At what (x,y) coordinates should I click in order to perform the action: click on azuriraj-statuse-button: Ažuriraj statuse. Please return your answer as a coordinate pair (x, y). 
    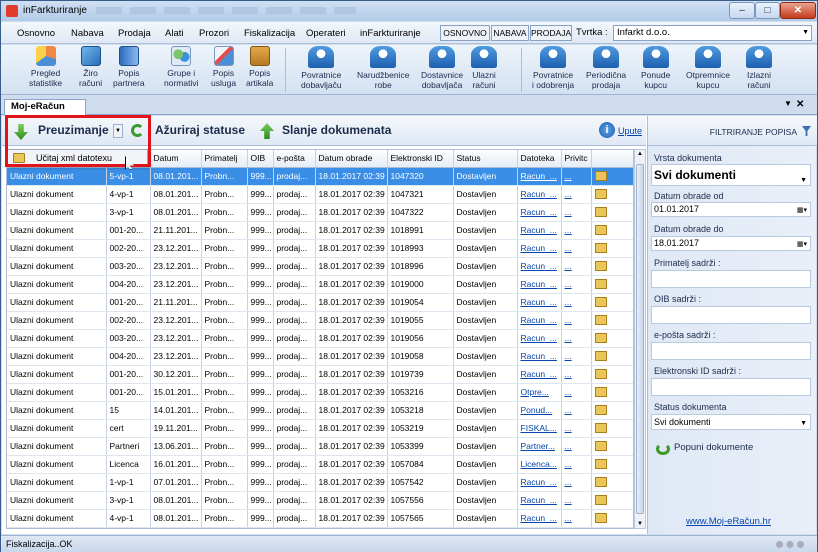
    Looking at the image, I should click on (200, 130).